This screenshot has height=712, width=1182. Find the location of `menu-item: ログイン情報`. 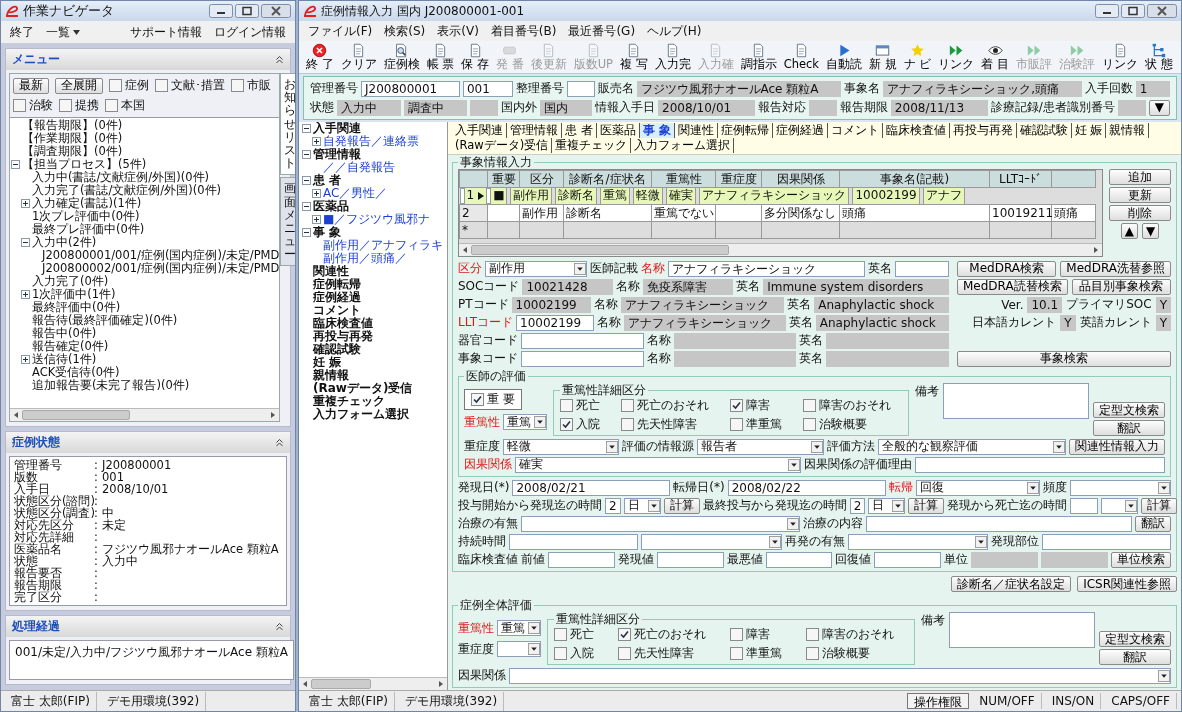

menu-item: ログイン情報 is located at coordinates (250, 32).